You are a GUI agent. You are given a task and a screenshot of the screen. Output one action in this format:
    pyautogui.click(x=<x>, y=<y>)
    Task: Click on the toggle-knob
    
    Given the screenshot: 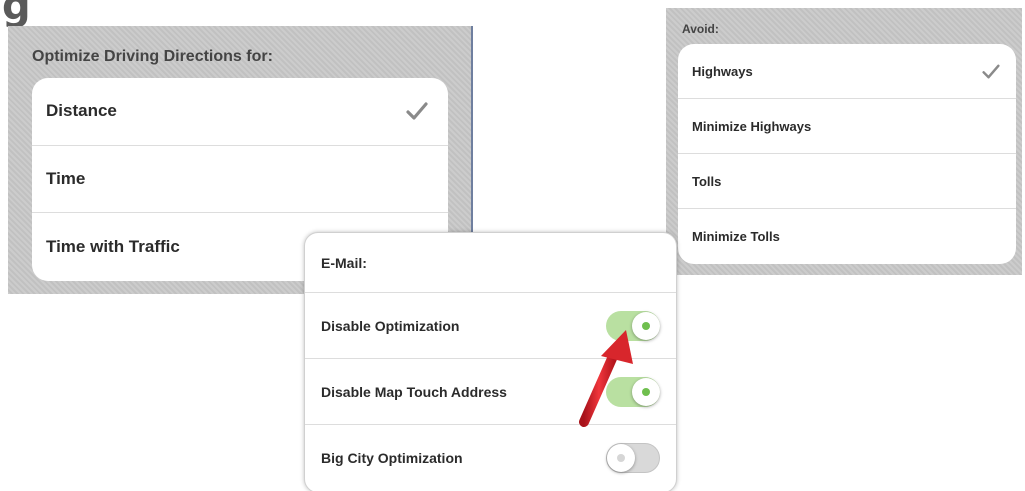 What is the action you would take?
    pyautogui.click(x=621, y=458)
    